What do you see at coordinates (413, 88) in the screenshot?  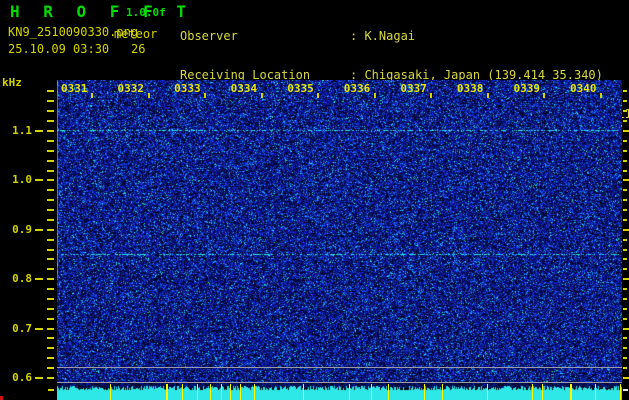 I see `x-axis-label: 0337` at bounding box center [413, 88].